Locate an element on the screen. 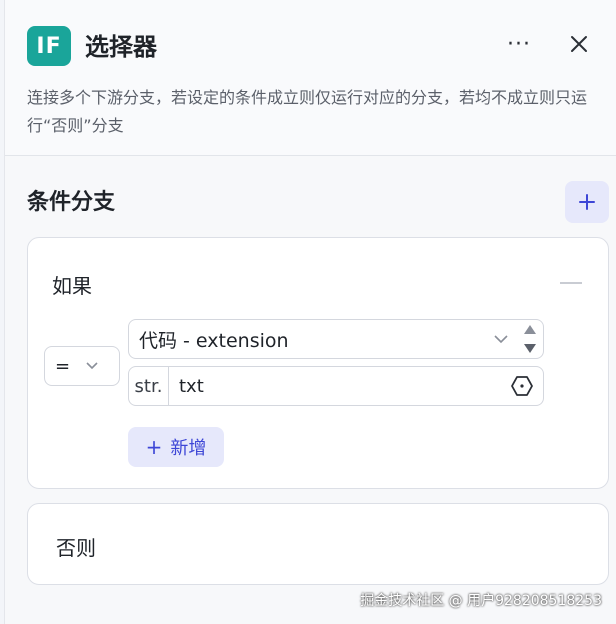 This screenshot has height=624, width=616. add-condition-button: + 新增 is located at coordinates (176, 447).